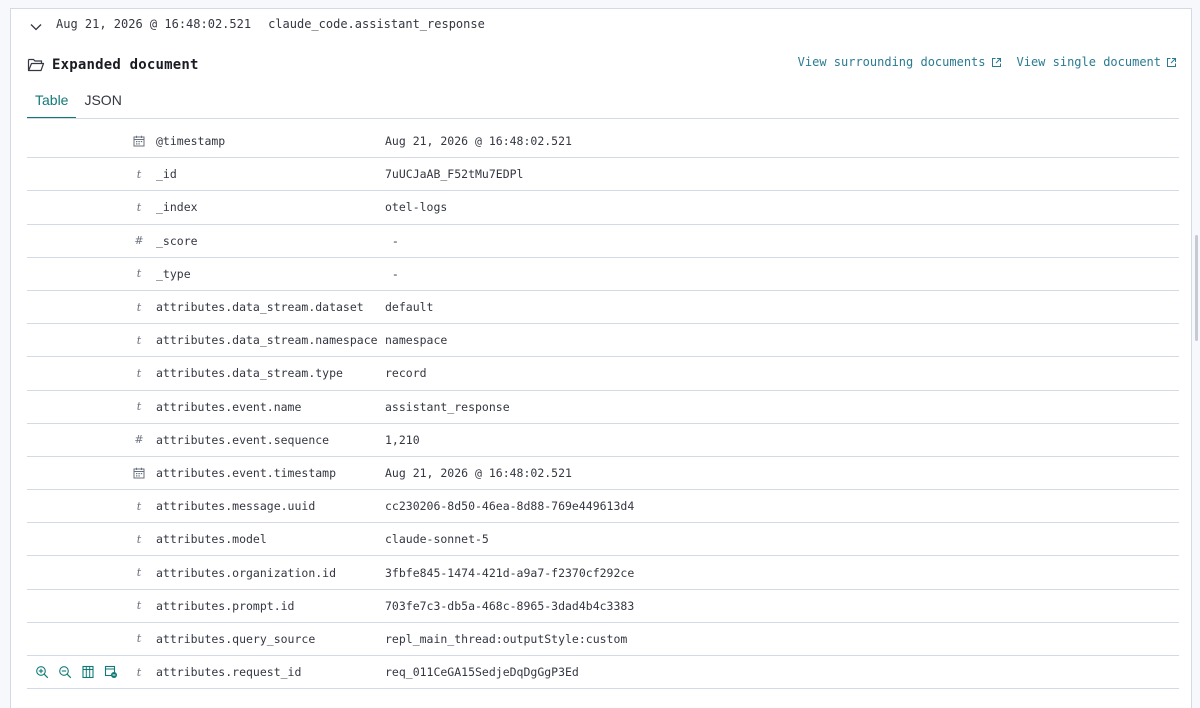  Describe the element at coordinates (409, 307) in the screenshot. I see `field-value: default` at that location.